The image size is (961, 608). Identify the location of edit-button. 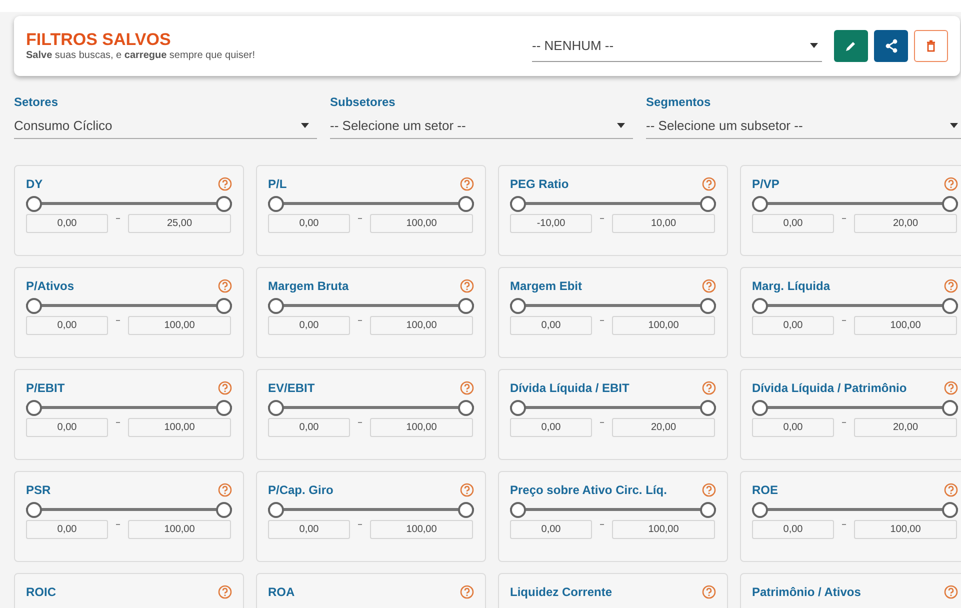
(851, 46).